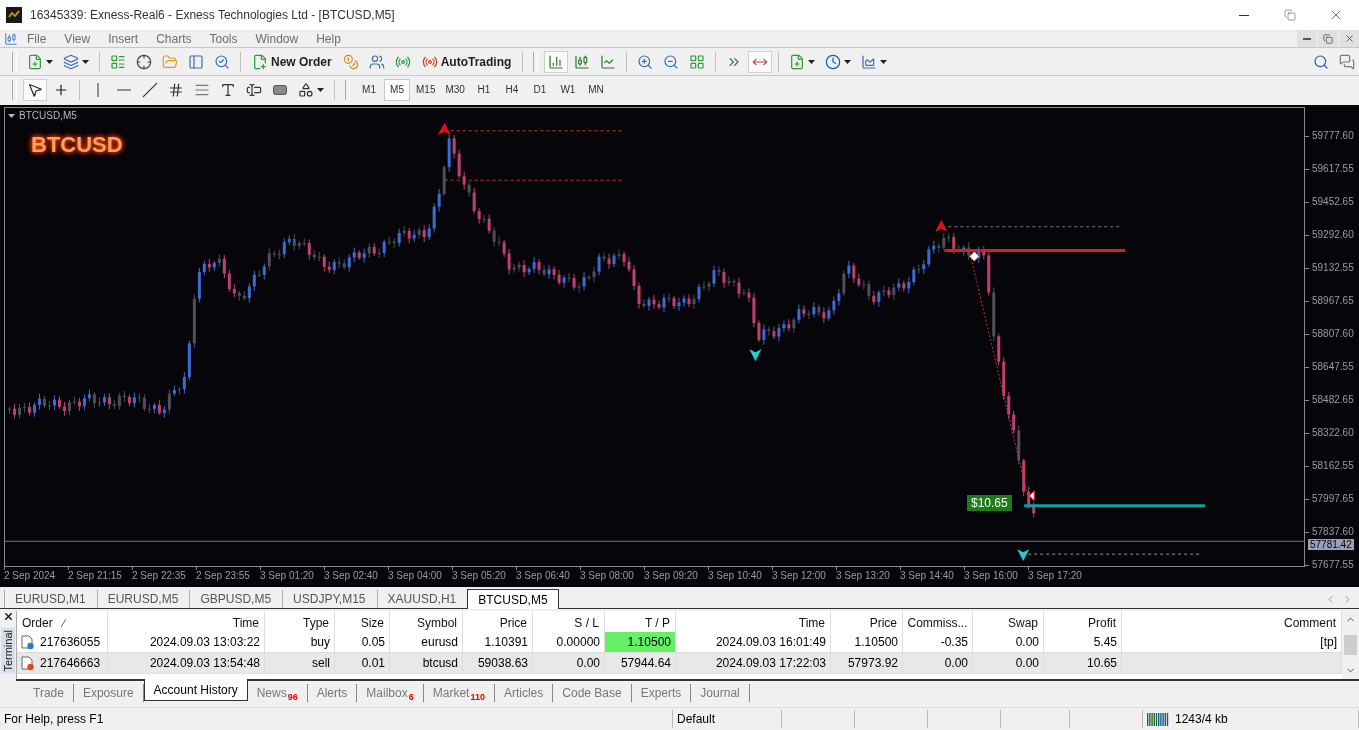 This screenshot has width=1359, height=730. Describe the element at coordinates (186, 663) in the screenshot. I see `table-cell: 2024.09.03 13:54:48` at that location.